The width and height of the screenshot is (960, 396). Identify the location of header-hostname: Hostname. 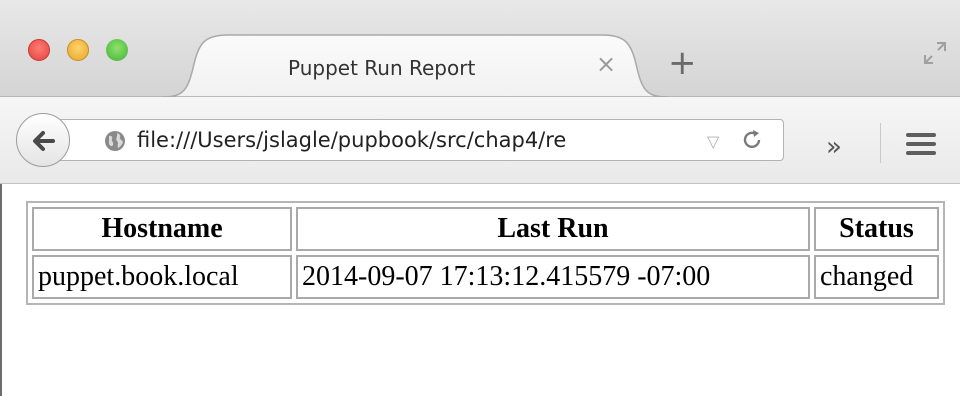
(162, 229).